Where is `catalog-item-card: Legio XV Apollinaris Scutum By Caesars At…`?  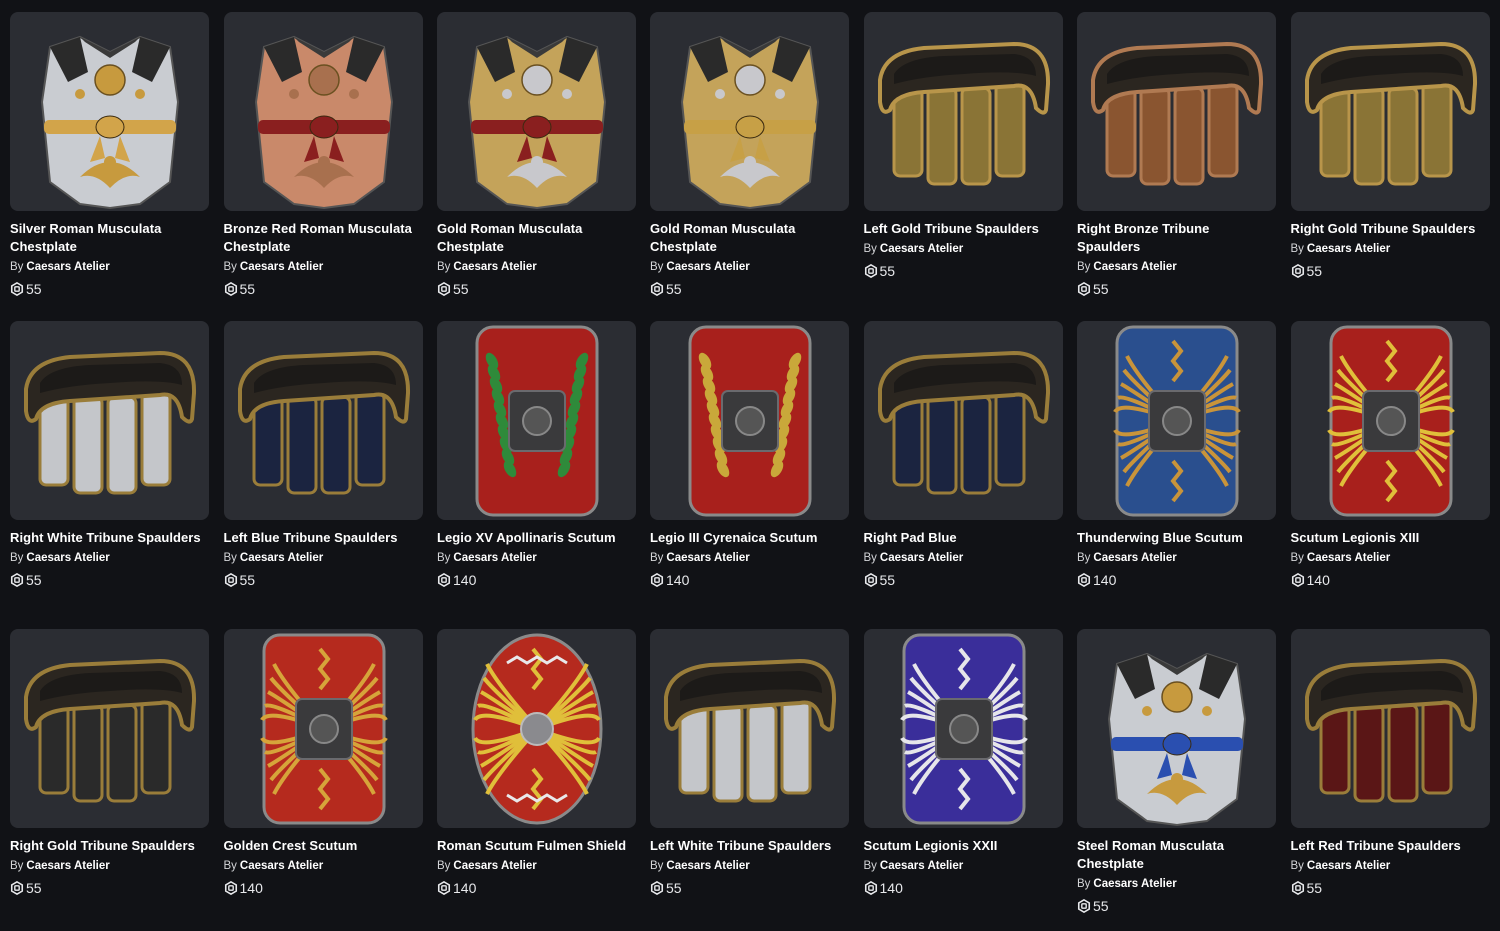 catalog-item-card: Legio XV Apollinaris Scutum By Caesars At… is located at coordinates (536, 455).